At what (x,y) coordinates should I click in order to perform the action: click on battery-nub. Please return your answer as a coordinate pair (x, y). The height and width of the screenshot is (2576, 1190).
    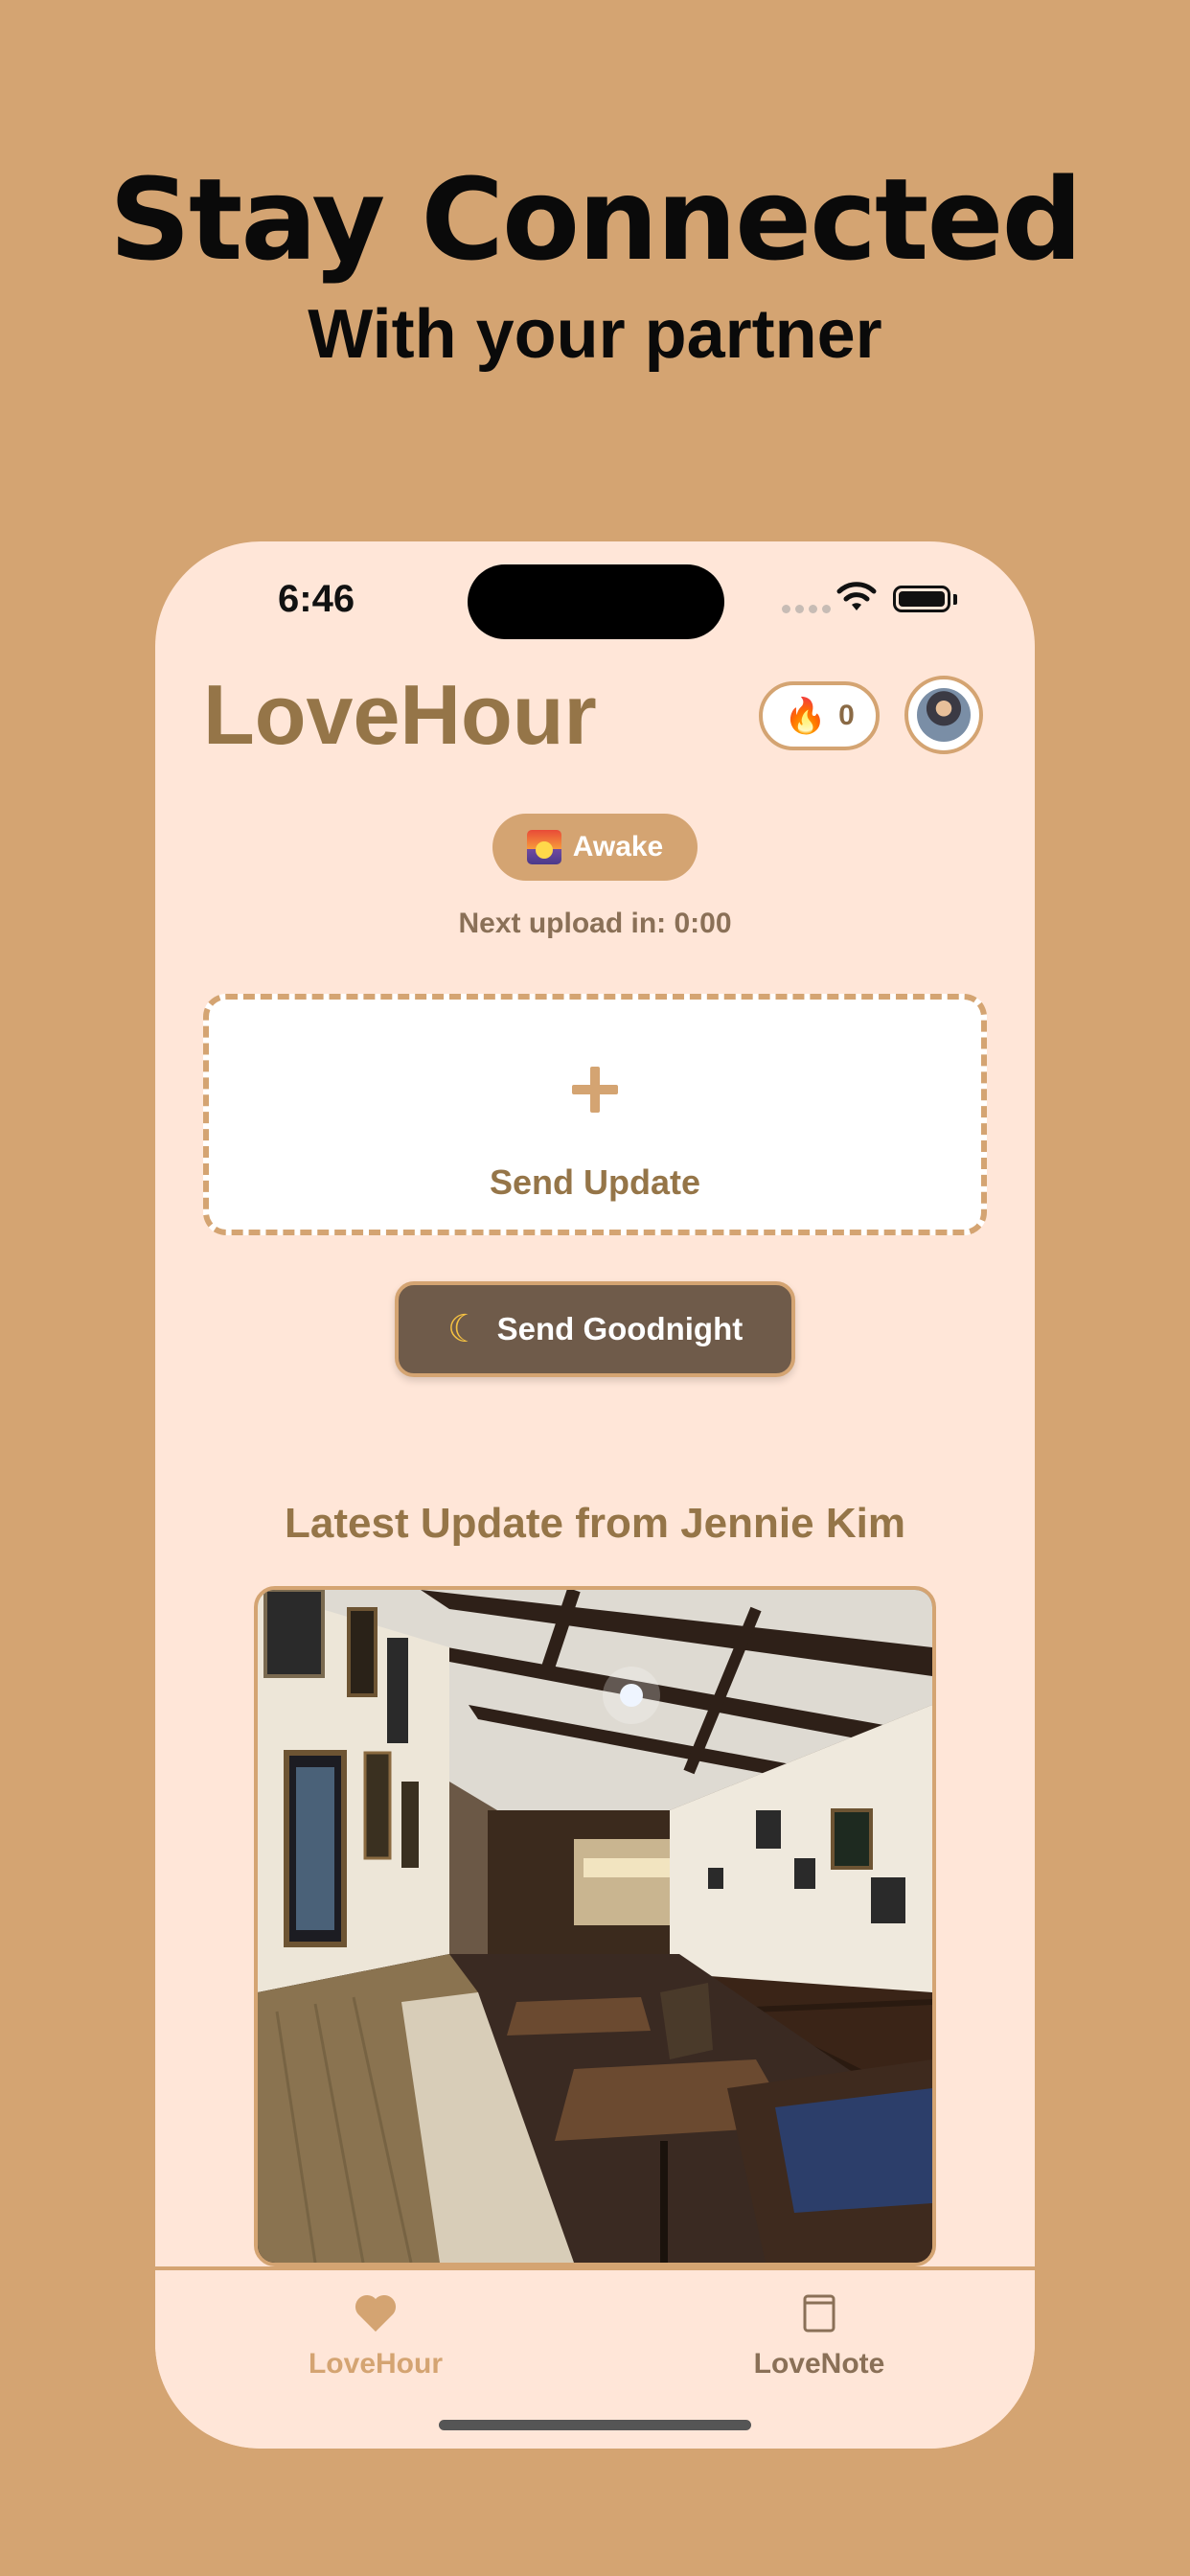
    Looking at the image, I should click on (955, 599).